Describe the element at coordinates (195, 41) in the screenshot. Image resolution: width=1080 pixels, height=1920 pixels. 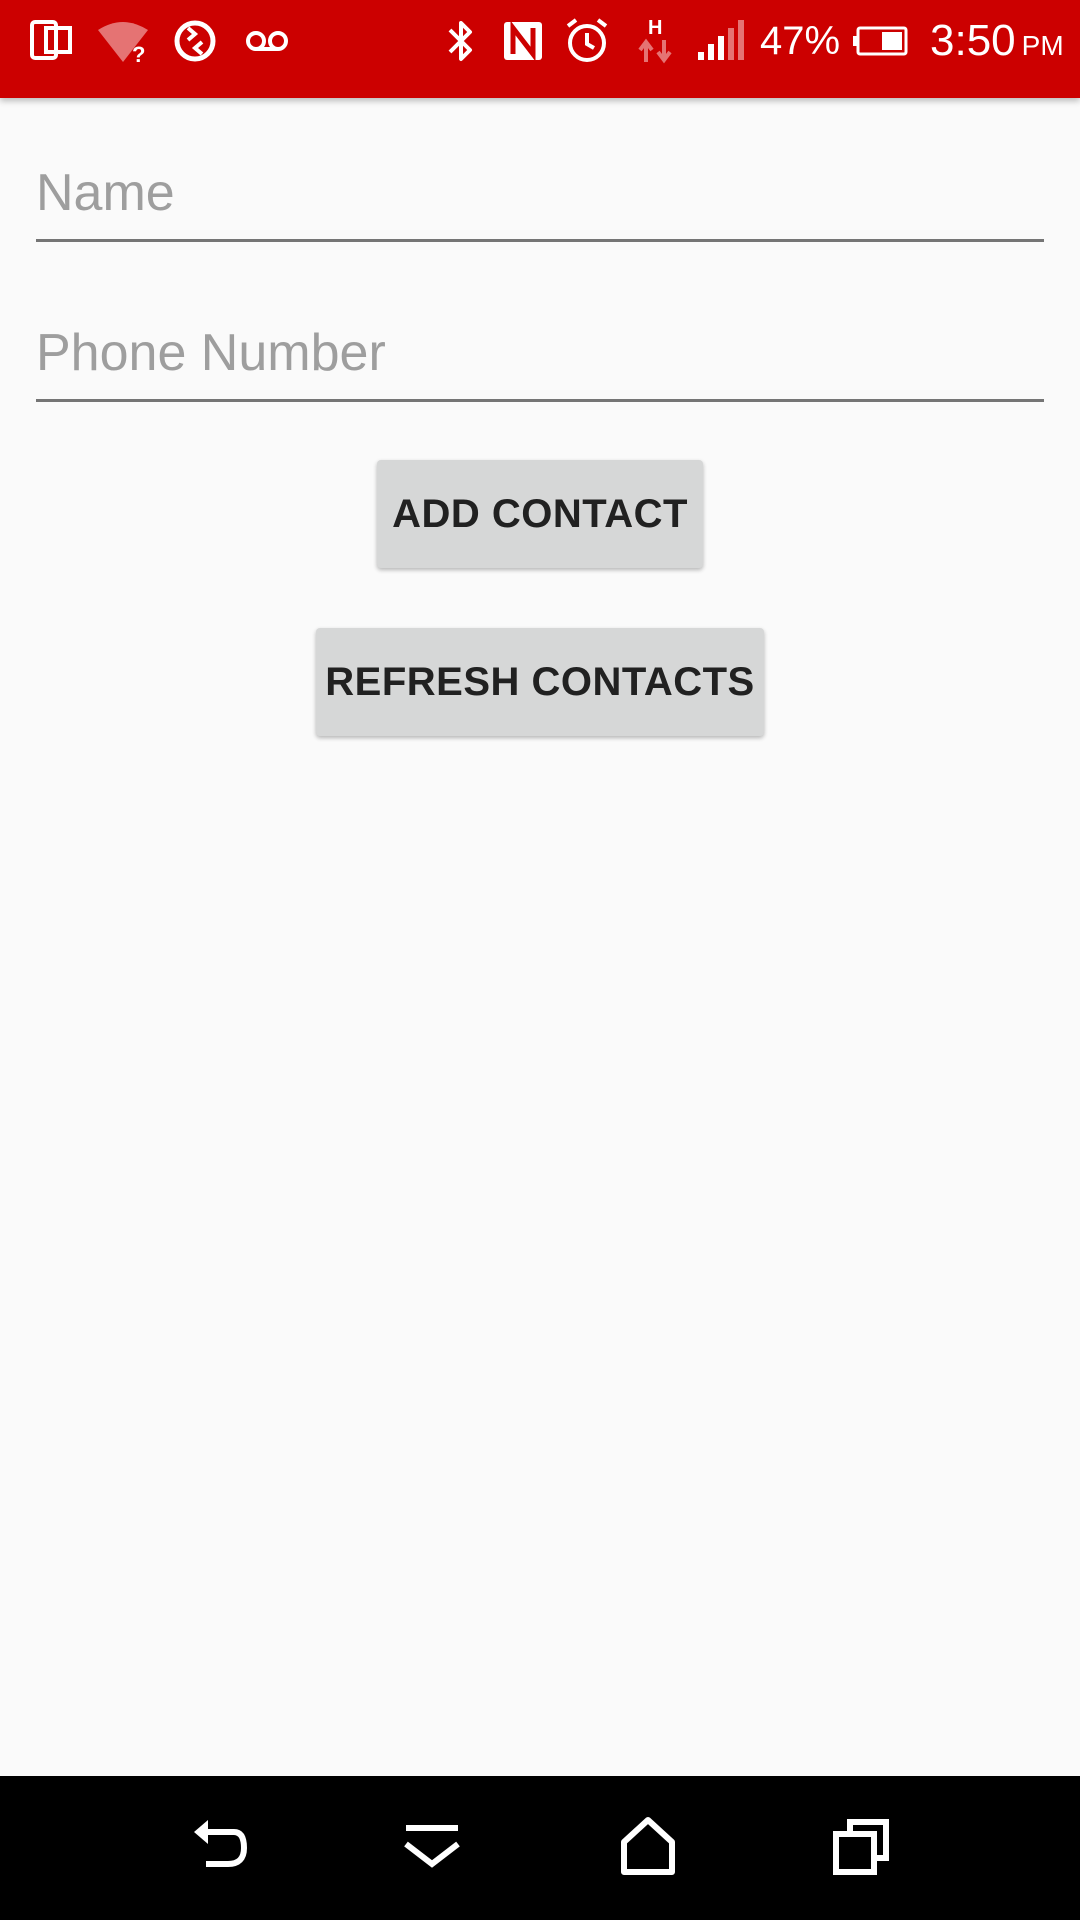
I see `sync-icon` at that location.